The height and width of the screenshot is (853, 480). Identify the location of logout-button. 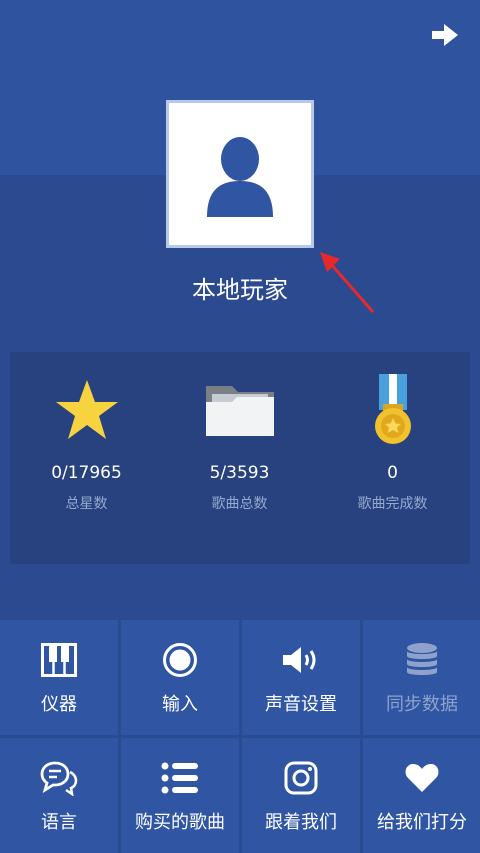
(445, 35).